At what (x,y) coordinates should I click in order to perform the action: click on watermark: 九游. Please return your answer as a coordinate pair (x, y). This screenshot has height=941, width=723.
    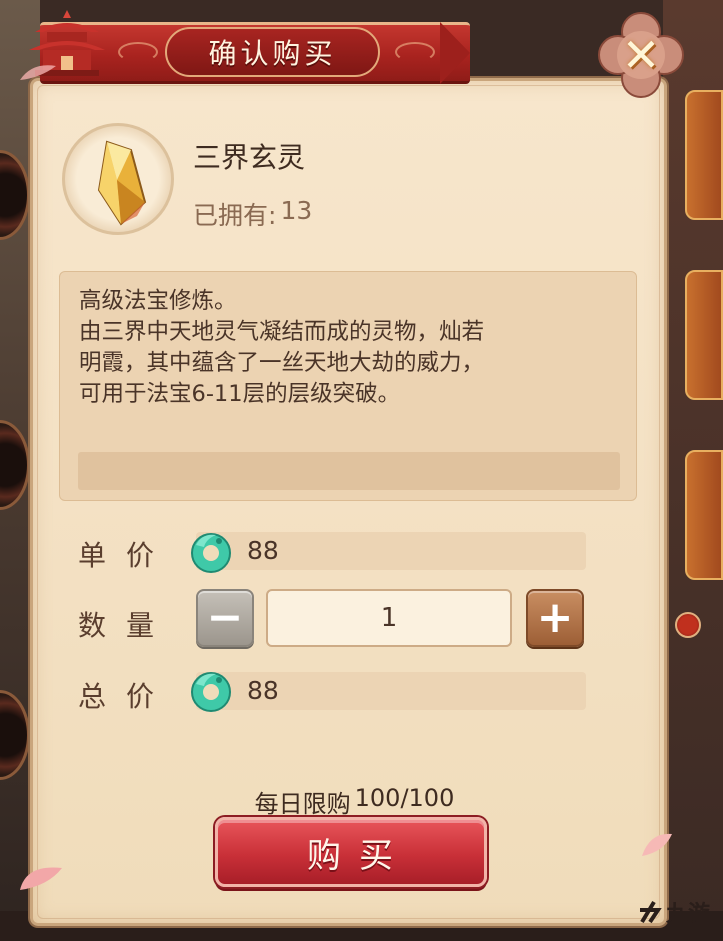
    Looking at the image, I should click on (673, 912).